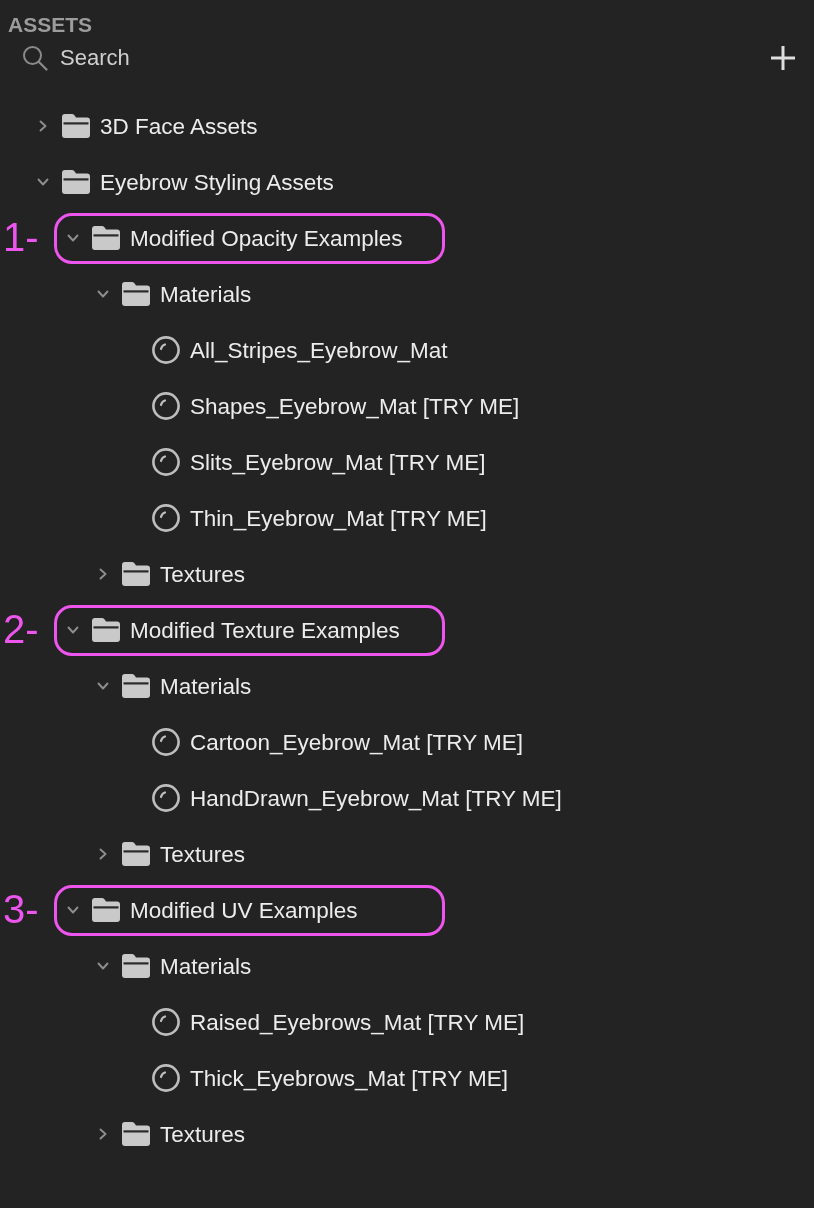 The height and width of the screenshot is (1208, 814). Describe the element at coordinates (21, 237) in the screenshot. I see `callout-number: 1-` at that location.